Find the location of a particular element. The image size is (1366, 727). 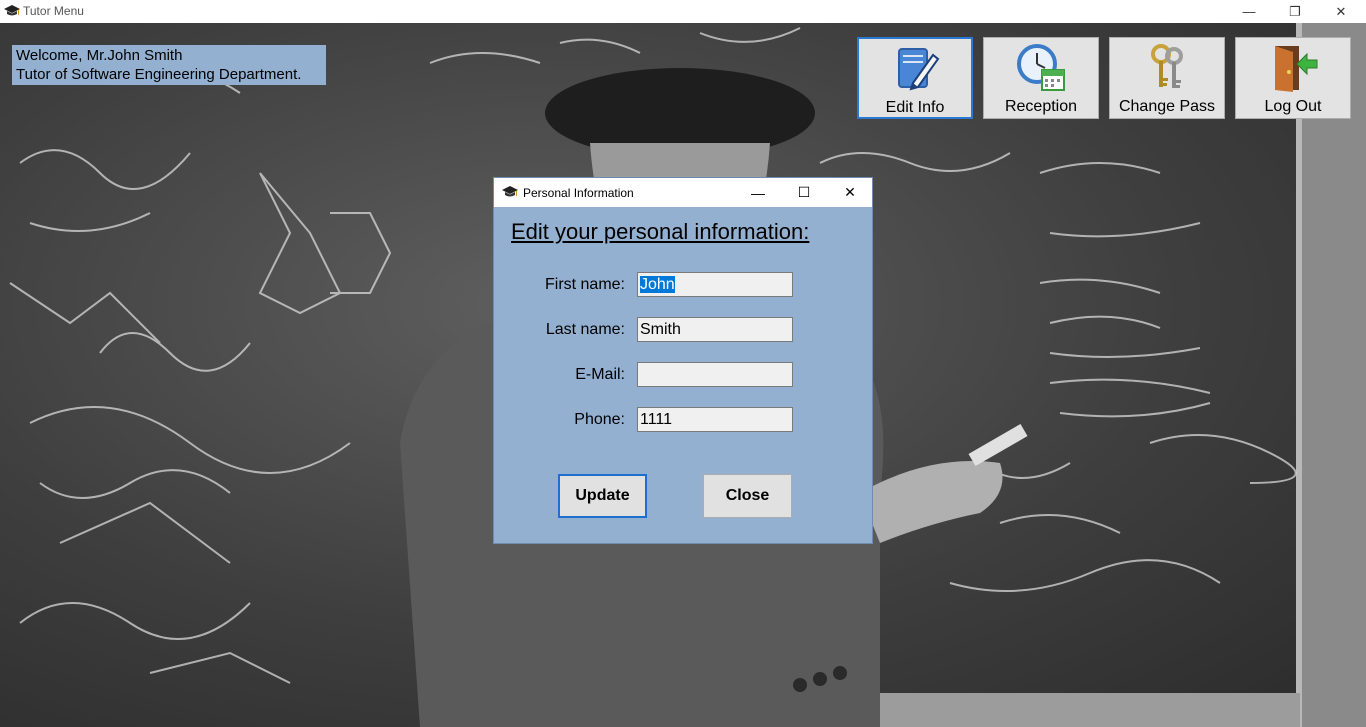

edit-document-icon is located at coordinates (919, 69).